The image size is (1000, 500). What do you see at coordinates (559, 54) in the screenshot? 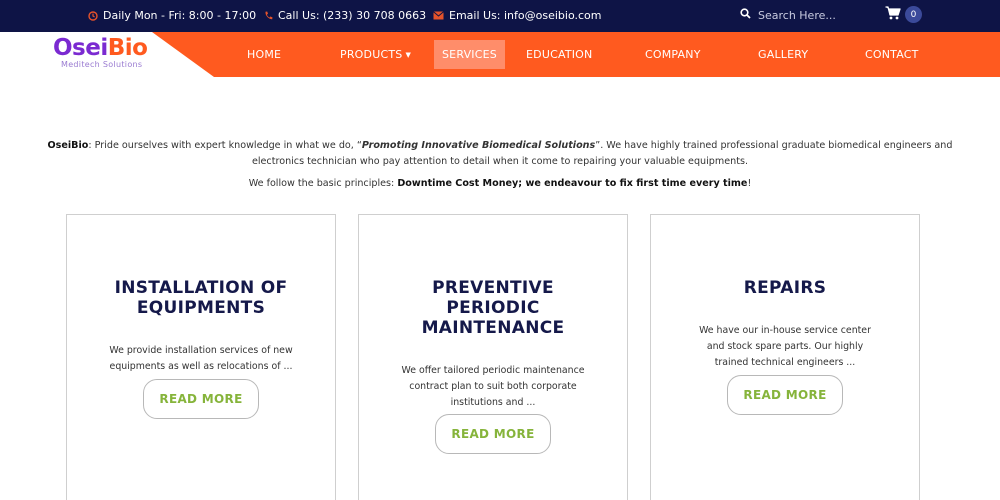
I see `nav-education: EDUCATION` at bounding box center [559, 54].